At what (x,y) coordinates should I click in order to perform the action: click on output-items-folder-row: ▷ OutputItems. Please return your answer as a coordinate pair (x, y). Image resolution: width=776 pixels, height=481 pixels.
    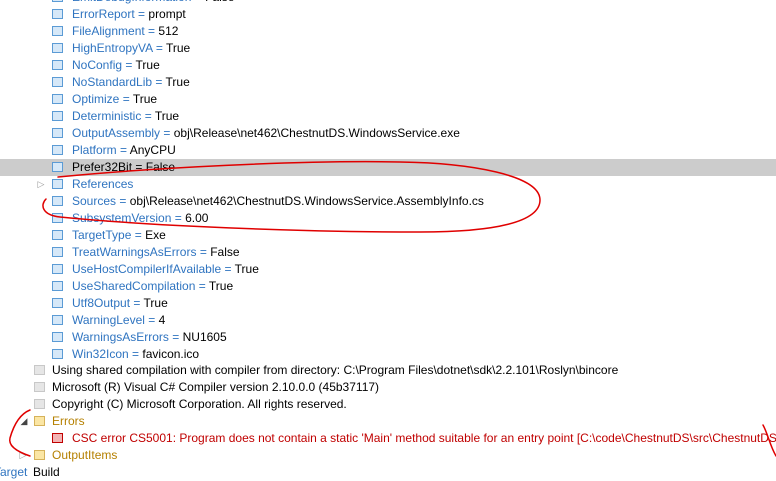
    Looking at the image, I should click on (388, 455).